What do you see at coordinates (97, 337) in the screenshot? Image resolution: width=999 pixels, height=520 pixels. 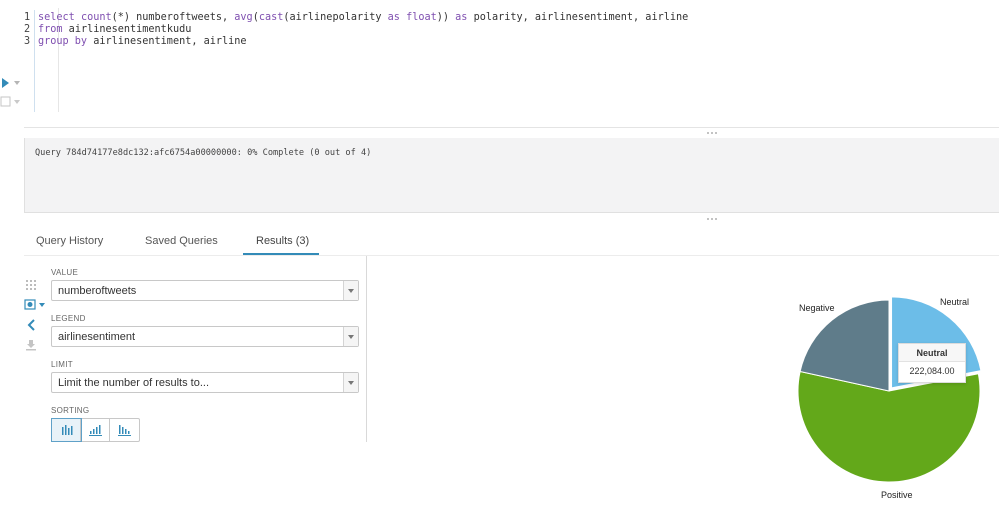 I see `legend-select-value: airlinesentiment` at bounding box center [97, 337].